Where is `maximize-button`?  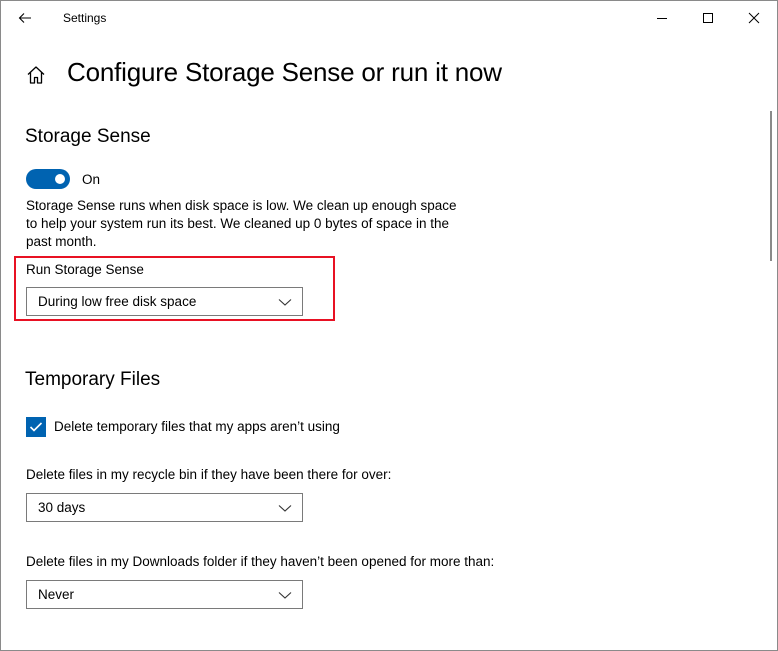 maximize-button is located at coordinates (708, 18).